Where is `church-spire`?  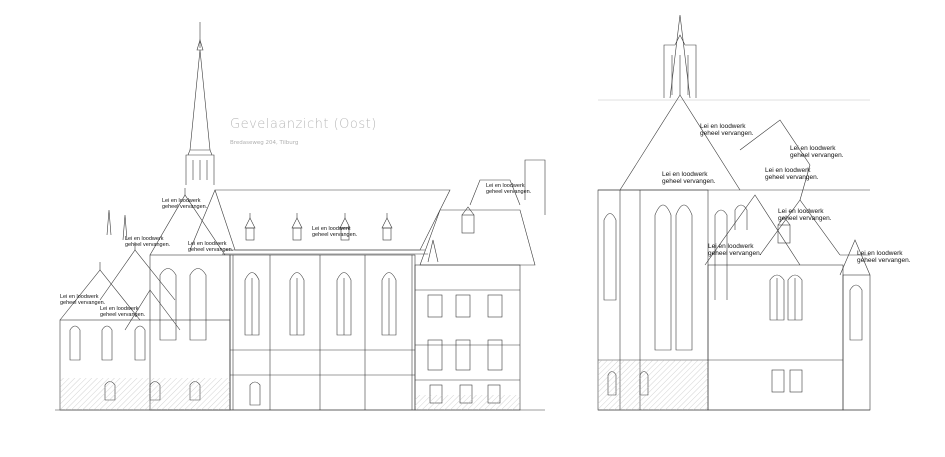 church-spire is located at coordinates (200, 103).